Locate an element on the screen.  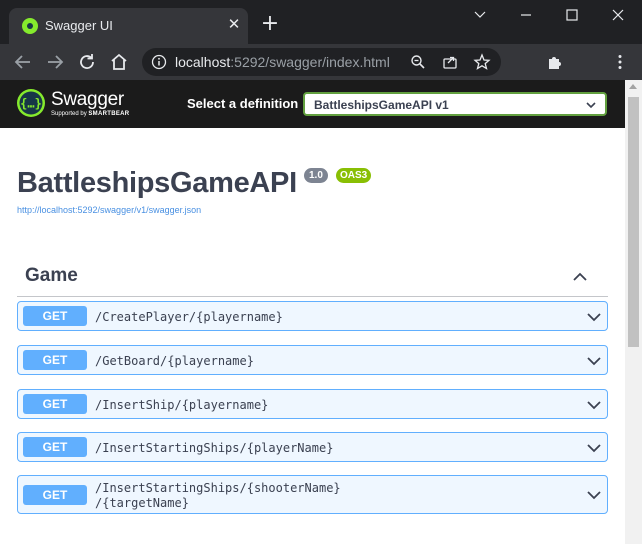
tab-title: Swagger UI is located at coordinates (79, 25).